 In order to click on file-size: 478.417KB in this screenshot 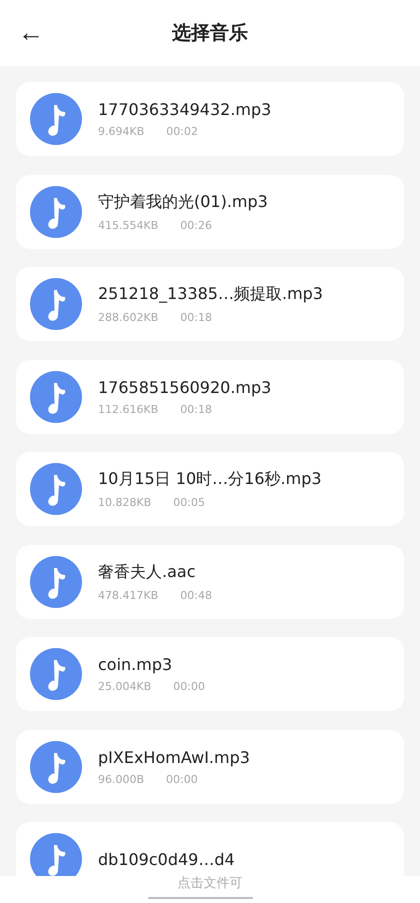, I will do `click(128, 595)`.